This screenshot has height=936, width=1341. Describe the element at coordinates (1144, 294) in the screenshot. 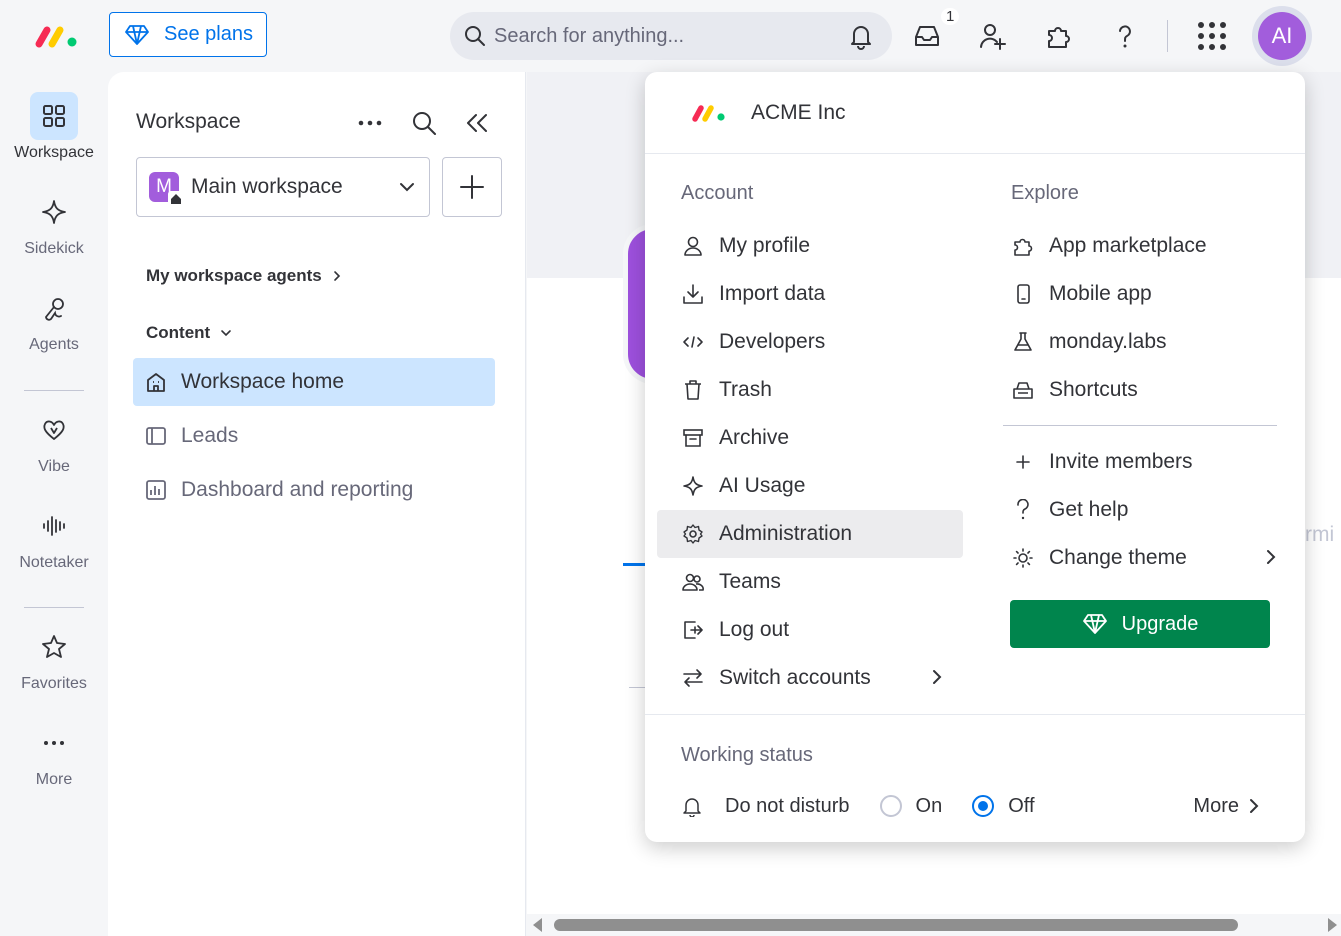

I see `menu-item-mobile-app: Mobile app` at that location.